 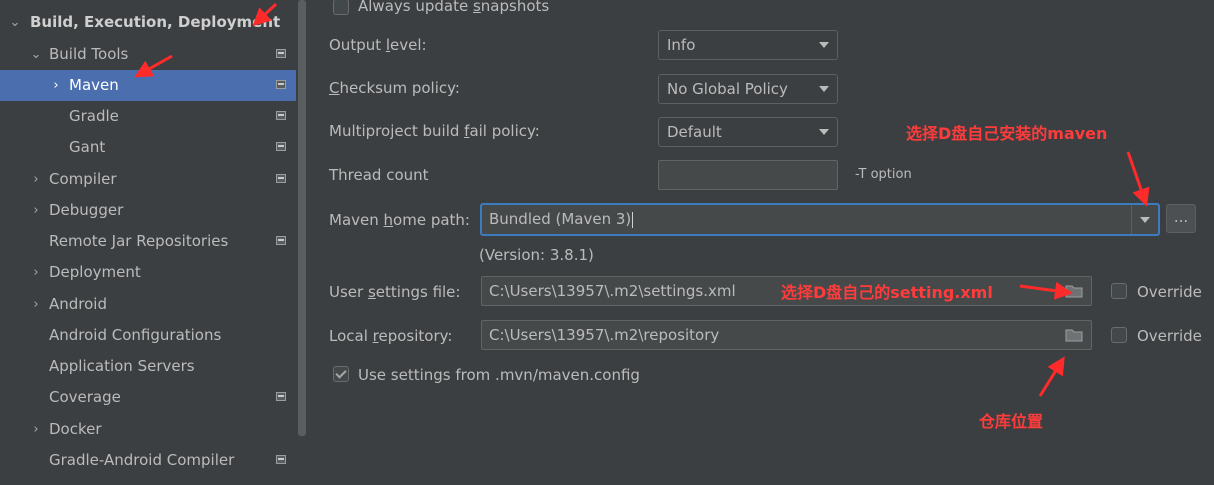 What do you see at coordinates (148, 179) in the screenshot?
I see `tree-item-compiler: › Compiler` at bounding box center [148, 179].